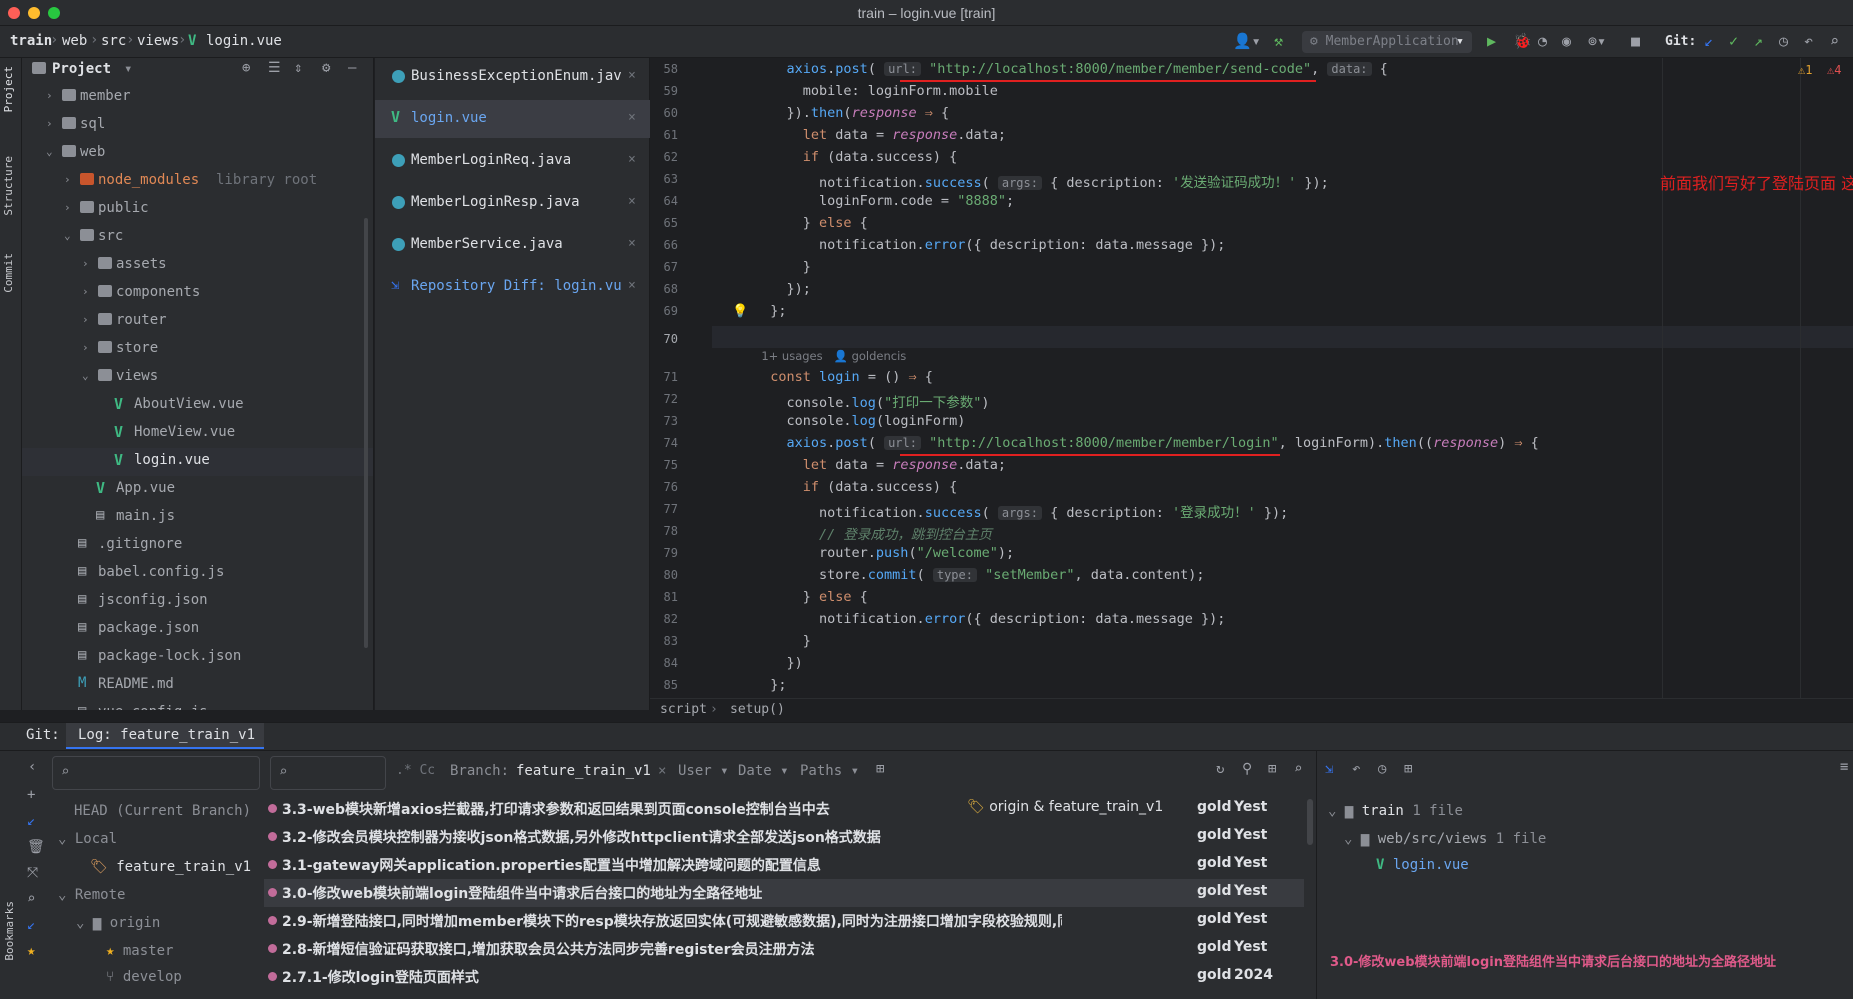 This screenshot has width=1853, height=999. I want to click on close-filter-icon: ×, so click(662, 771).